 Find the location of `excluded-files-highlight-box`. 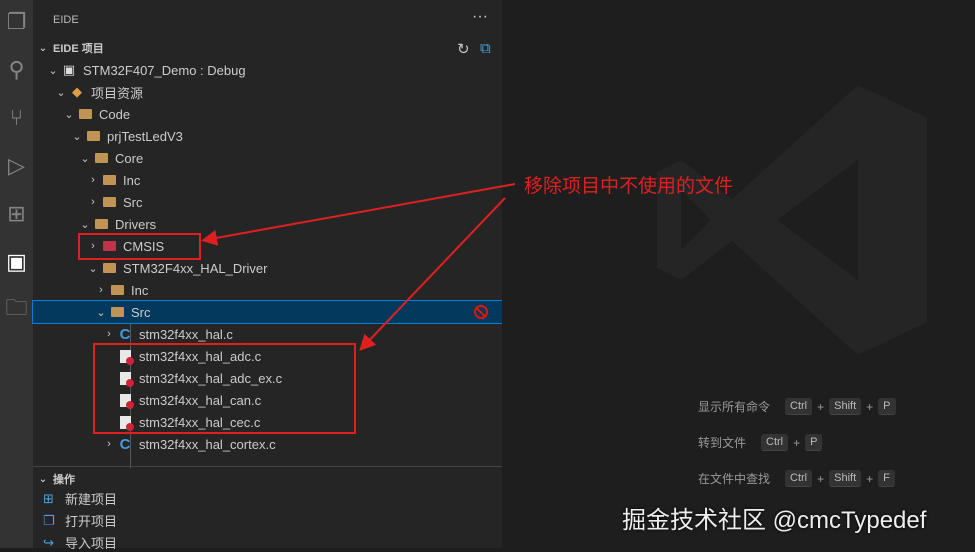

excluded-files-highlight-box is located at coordinates (224, 388).